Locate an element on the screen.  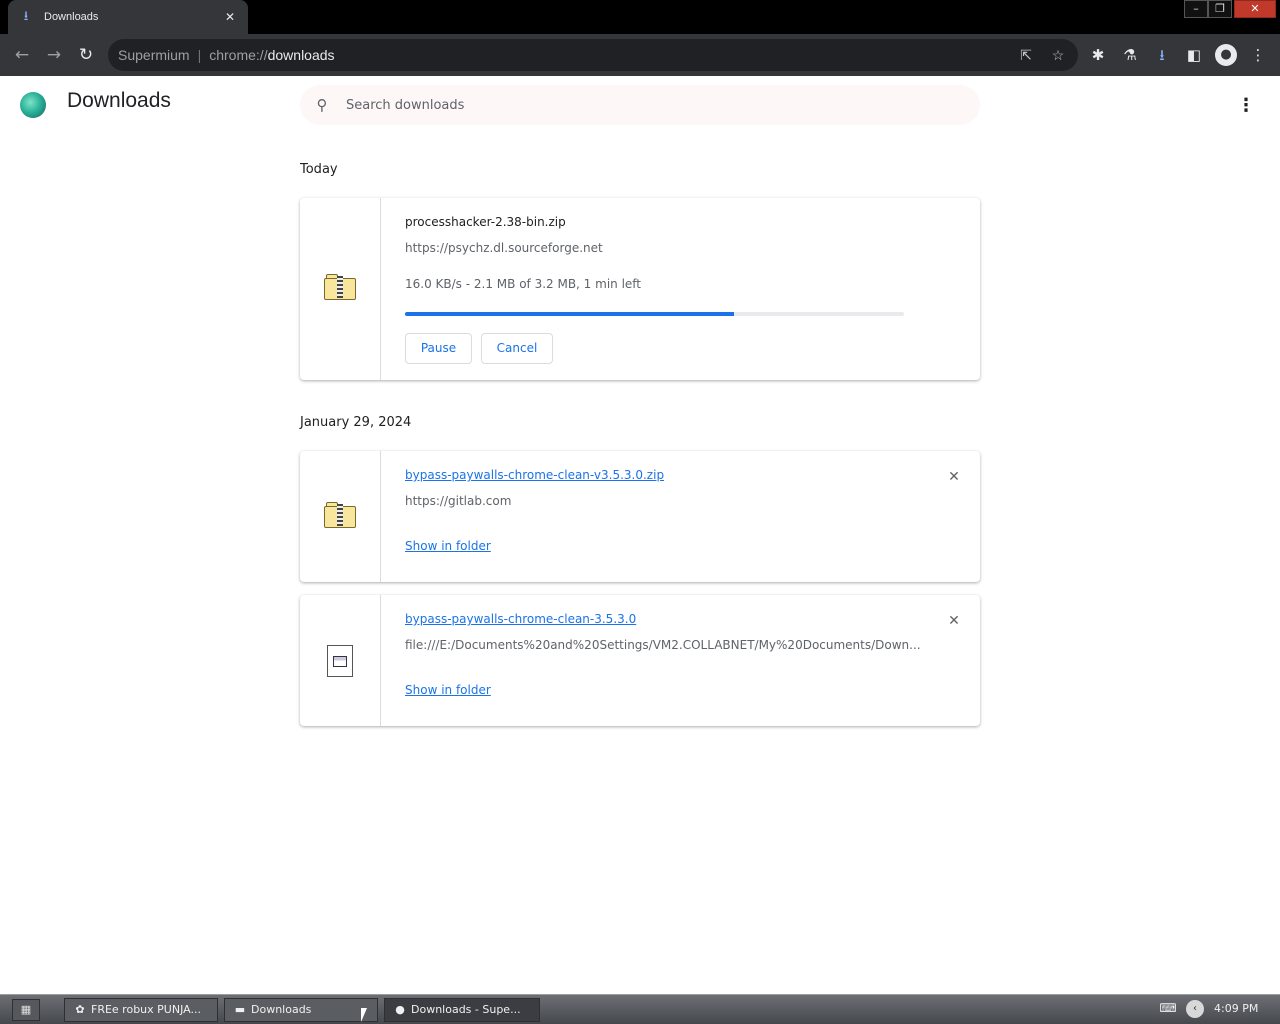
download-icon: ⭳ is located at coordinates (26, 16).